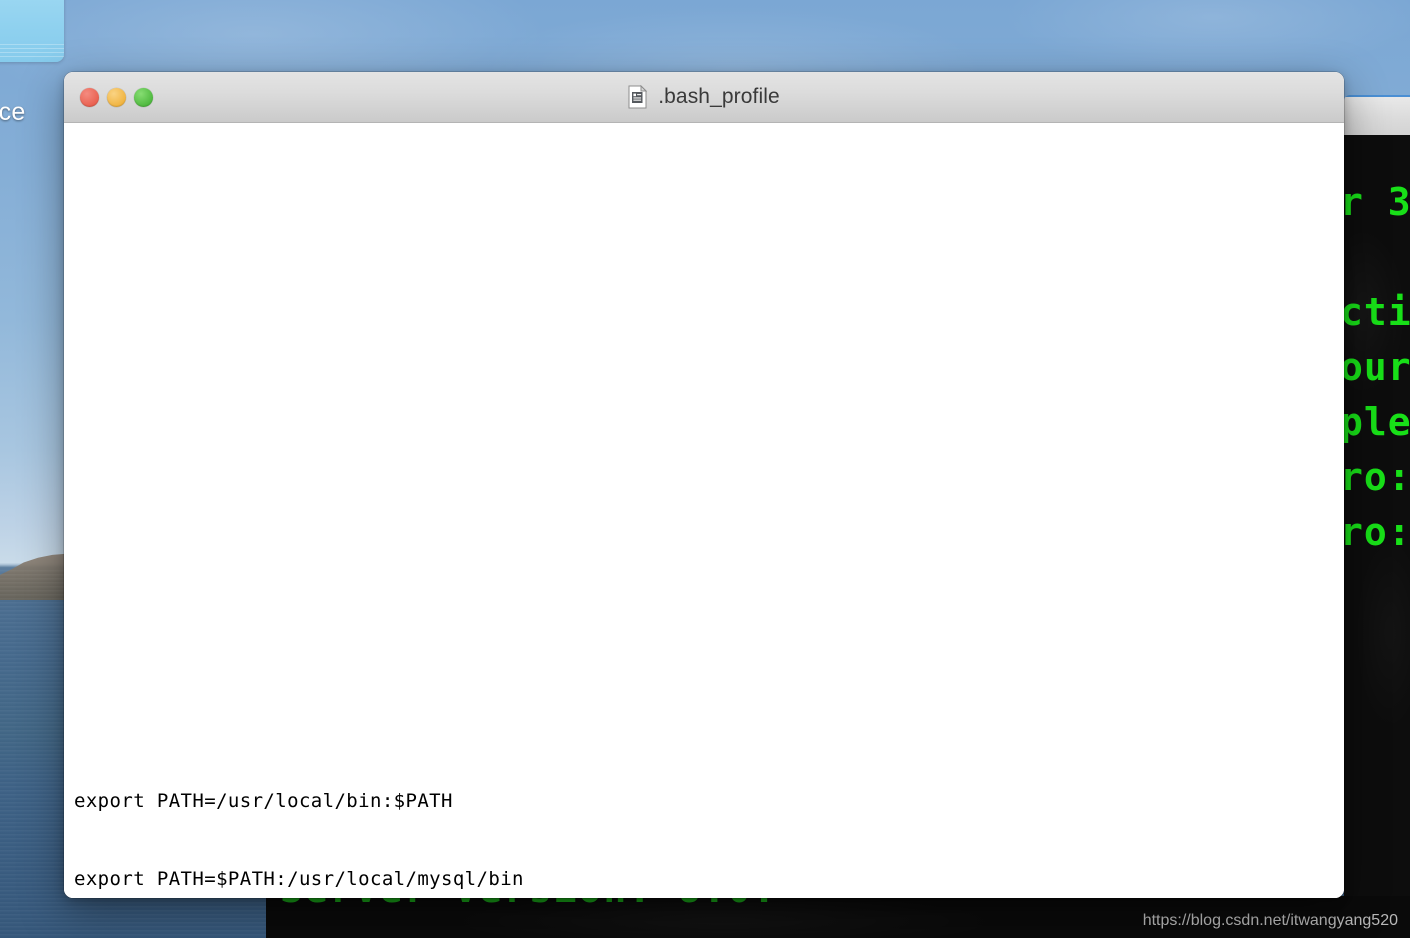  Describe the element at coordinates (89, 97) in the screenshot. I see `close-button` at that location.